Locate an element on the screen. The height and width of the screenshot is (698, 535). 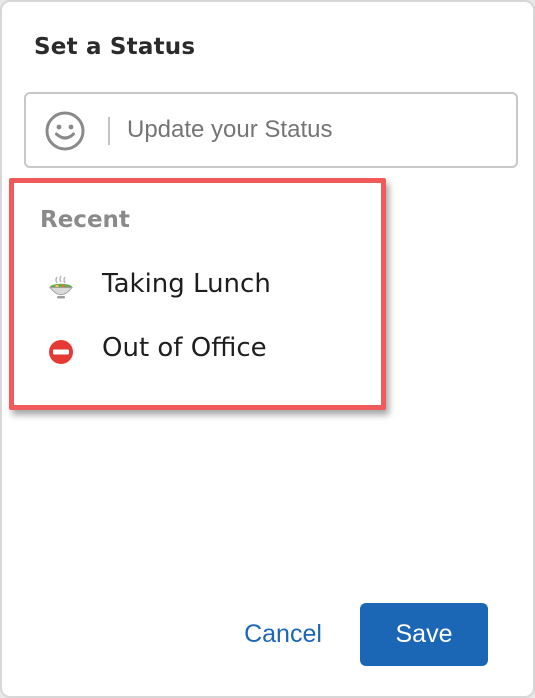
recent-item-out-of-office: Out of Office is located at coordinates (200, 351).